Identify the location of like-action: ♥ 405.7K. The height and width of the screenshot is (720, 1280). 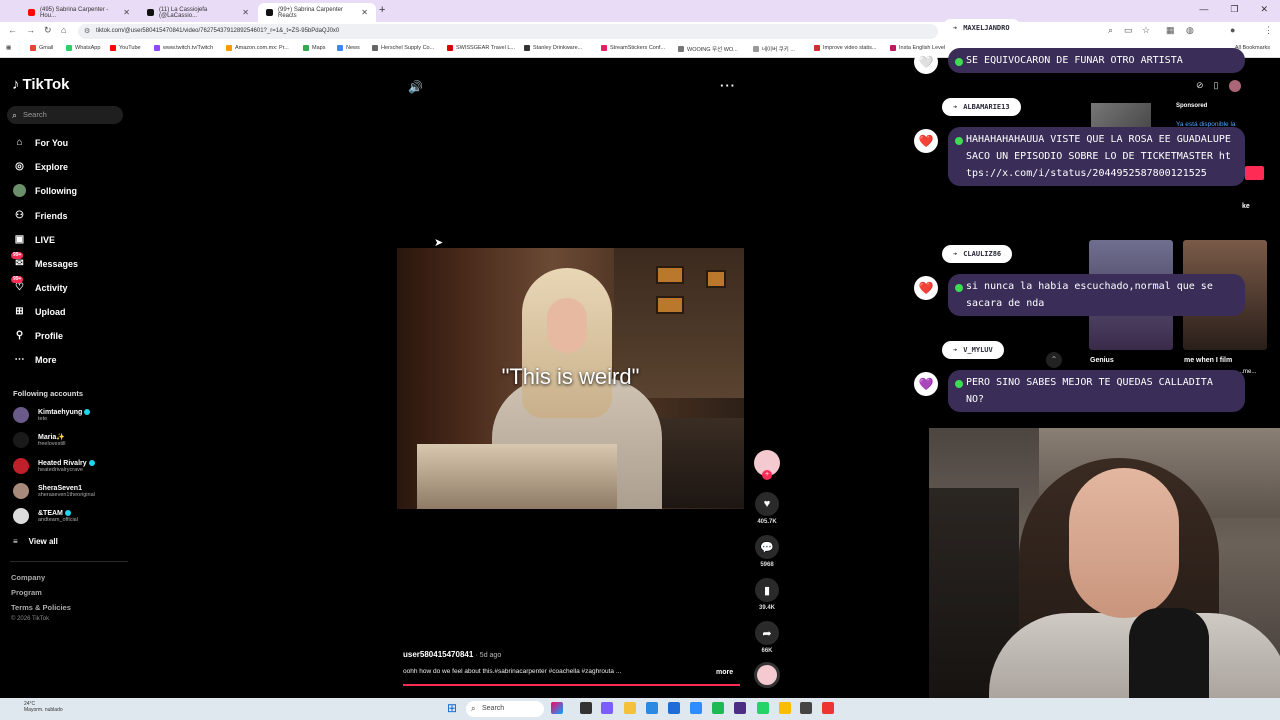
(767, 508).